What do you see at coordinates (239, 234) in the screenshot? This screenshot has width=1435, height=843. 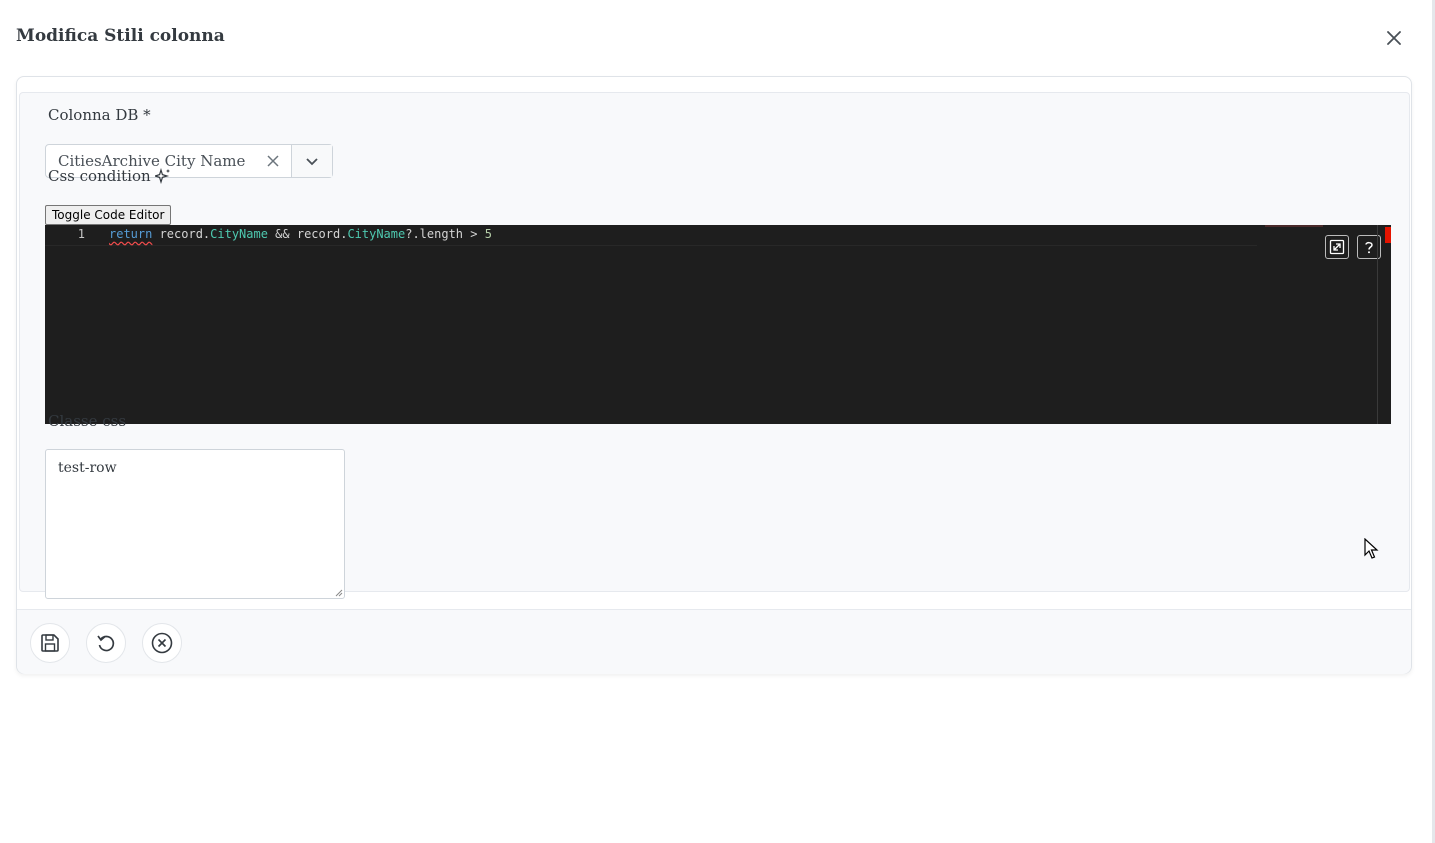 I see `code-property-1: CityName` at bounding box center [239, 234].